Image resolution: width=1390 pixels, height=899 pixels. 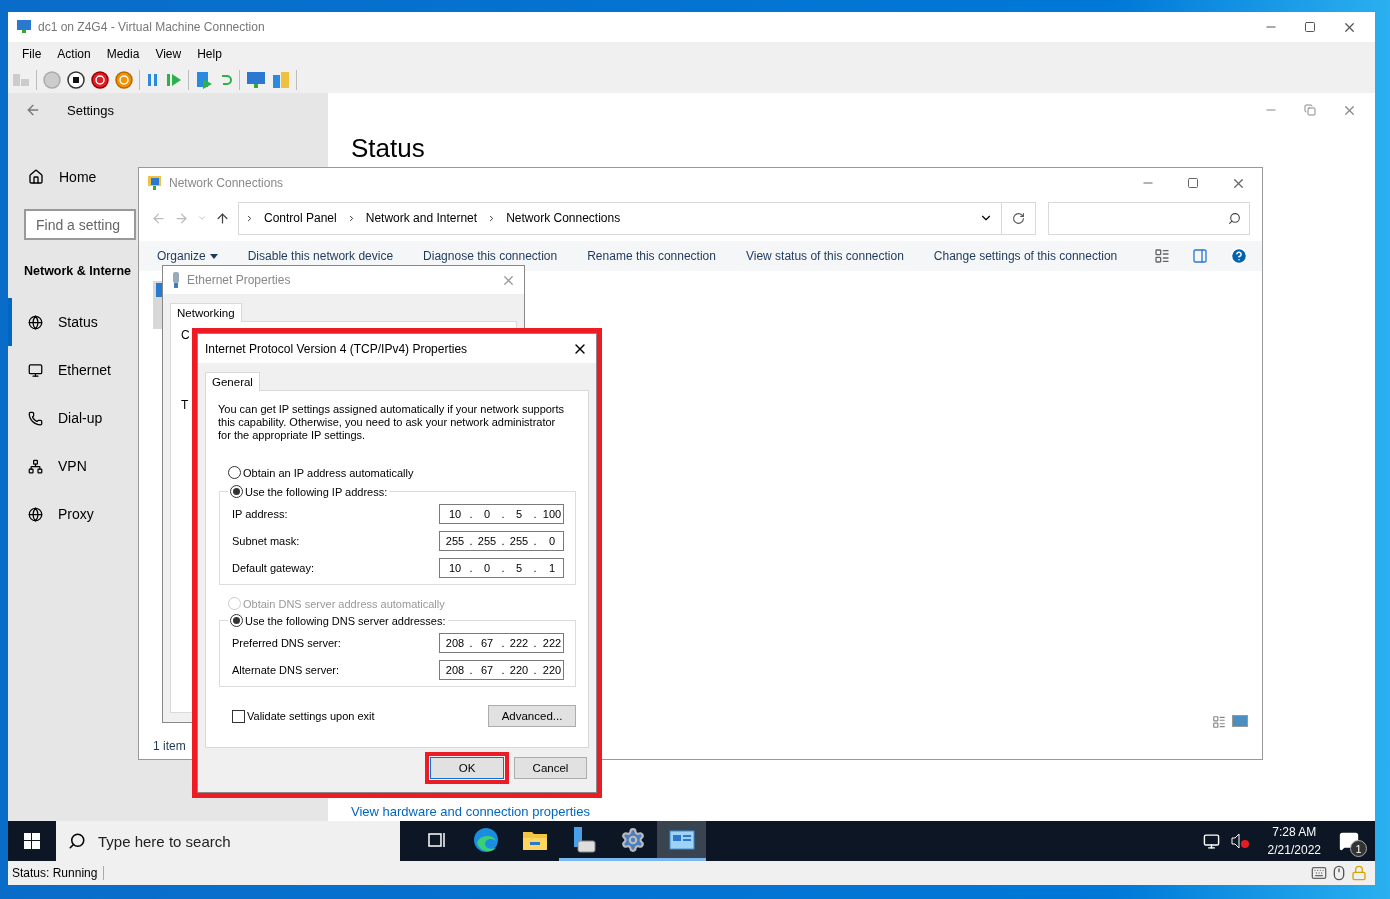 I want to click on intro-text: You can get IP settings assigned automatically if your network supports this capability. Otherwise, you need to ask your network administrator for the appropriate IP settings., so click(x=392, y=422).